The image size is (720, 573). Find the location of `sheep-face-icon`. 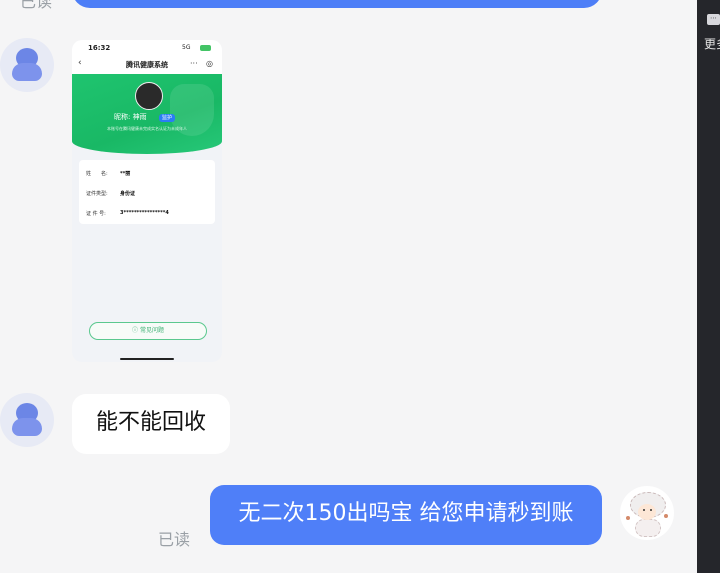

sheep-face-icon is located at coordinates (647, 512).